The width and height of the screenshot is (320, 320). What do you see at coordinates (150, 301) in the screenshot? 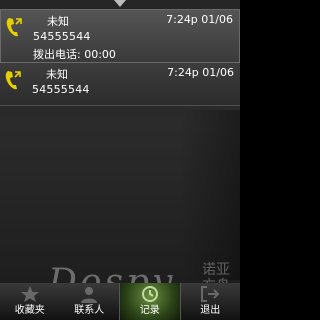
I see `tab-call-log: 记录` at bounding box center [150, 301].